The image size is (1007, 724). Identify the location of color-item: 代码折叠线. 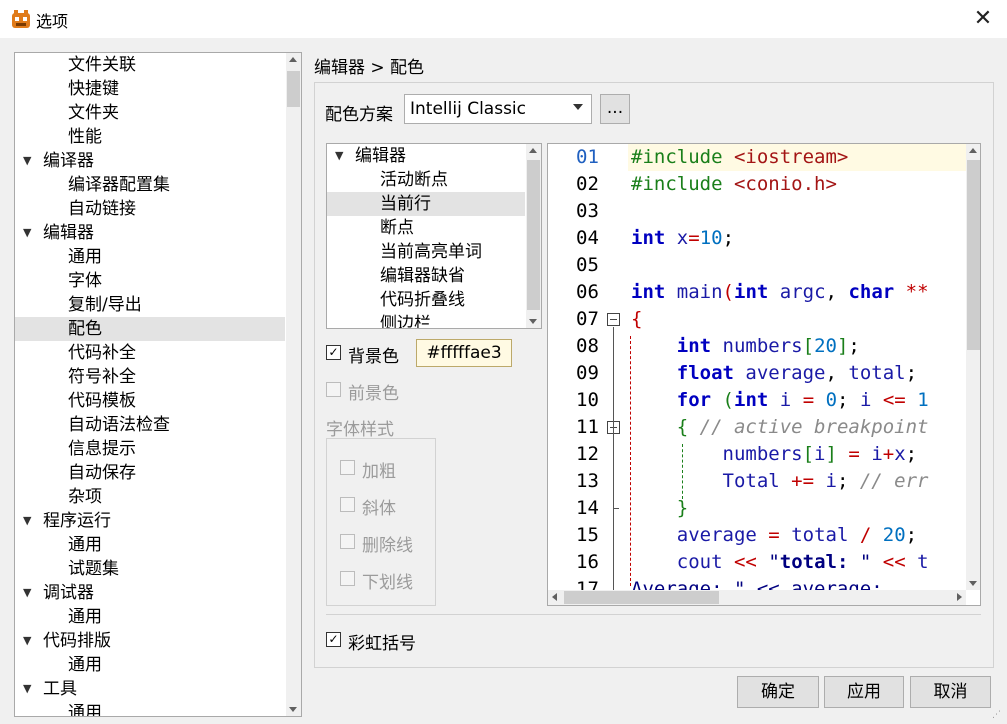
(426, 300).